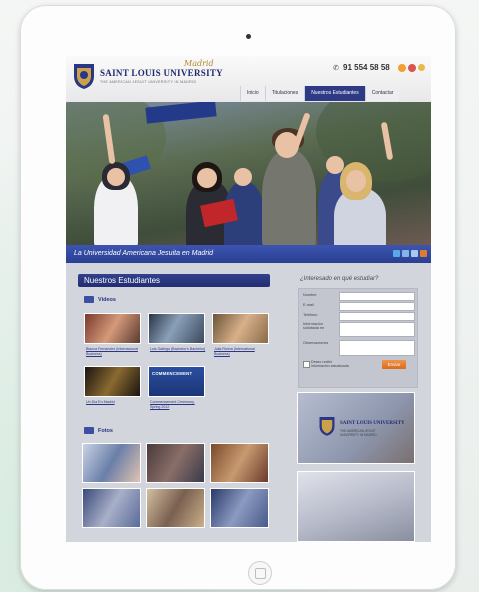  What do you see at coordinates (308, 305) in the screenshot?
I see `field-label: E-mail` at bounding box center [308, 305].